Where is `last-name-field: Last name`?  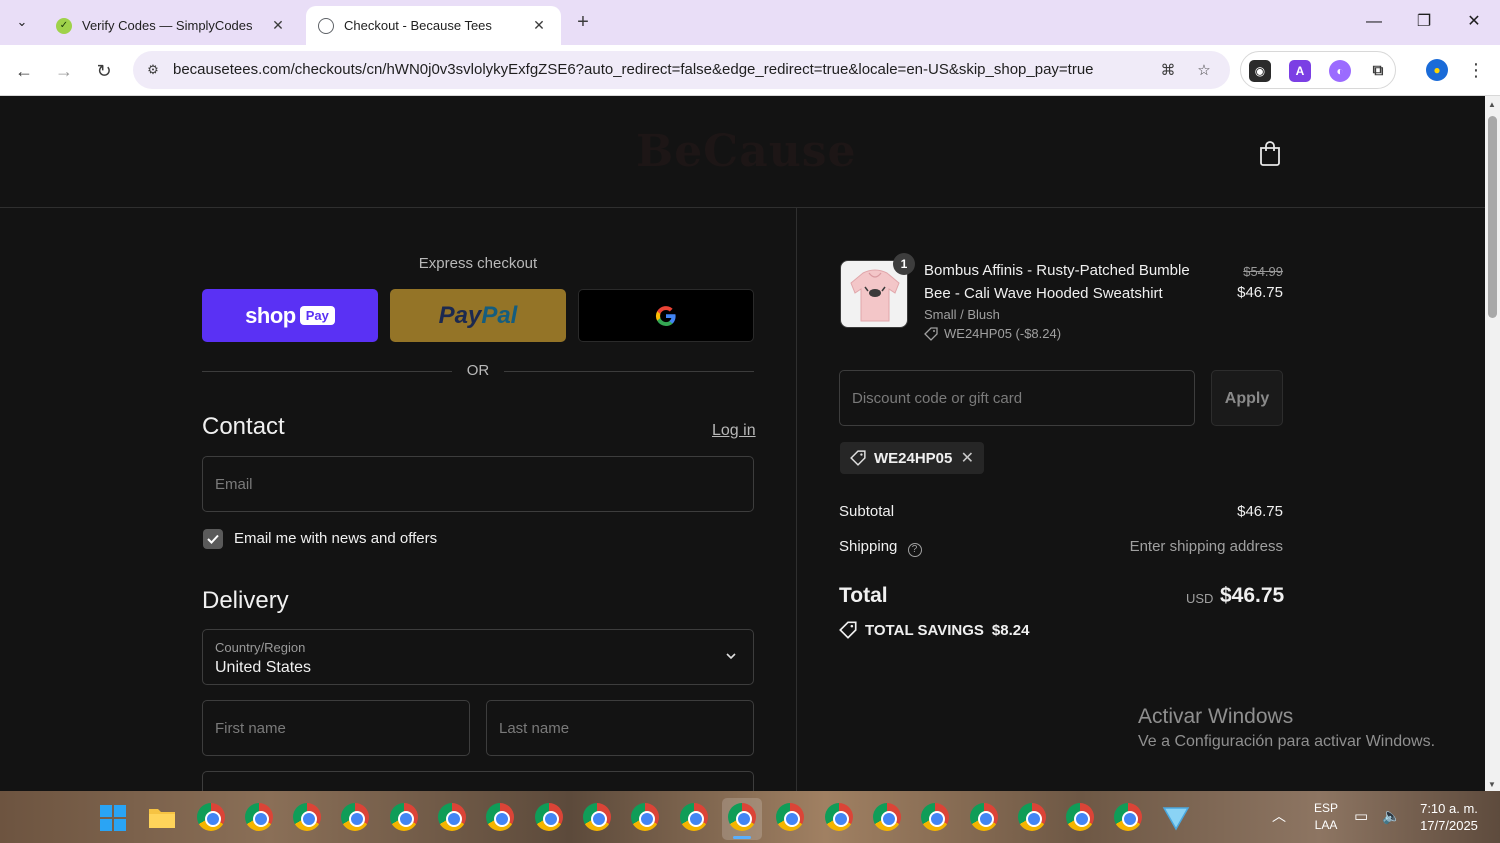 last-name-field: Last name is located at coordinates (620, 728).